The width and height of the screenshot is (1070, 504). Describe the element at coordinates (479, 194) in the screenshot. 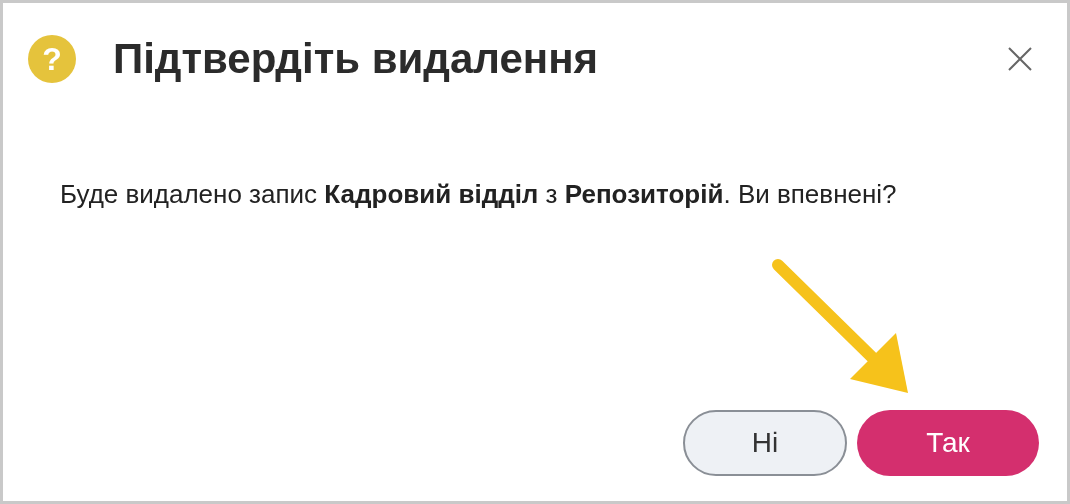

I see `confirmation-message: Буде видалено запис Кадровий відділ з Репозиторій. Ви впевнені?` at that location.